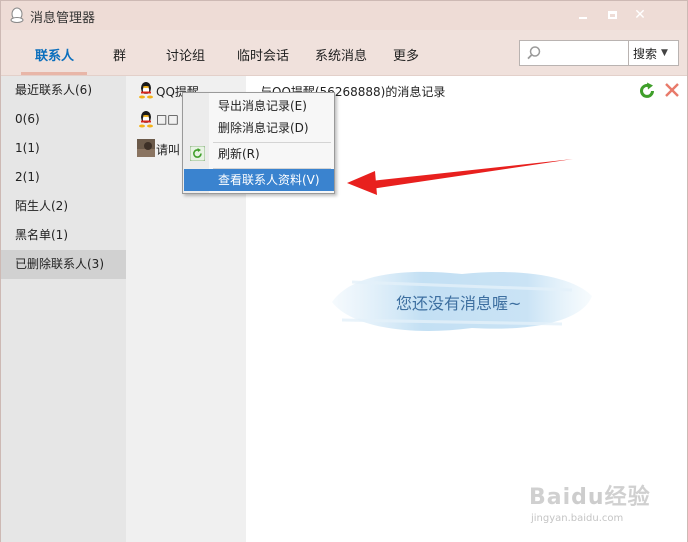 This screenshot has height=542, width=688. I want to click on menu-item-view-contact-profile: 查看联系人资料(V), so click(259, 180).